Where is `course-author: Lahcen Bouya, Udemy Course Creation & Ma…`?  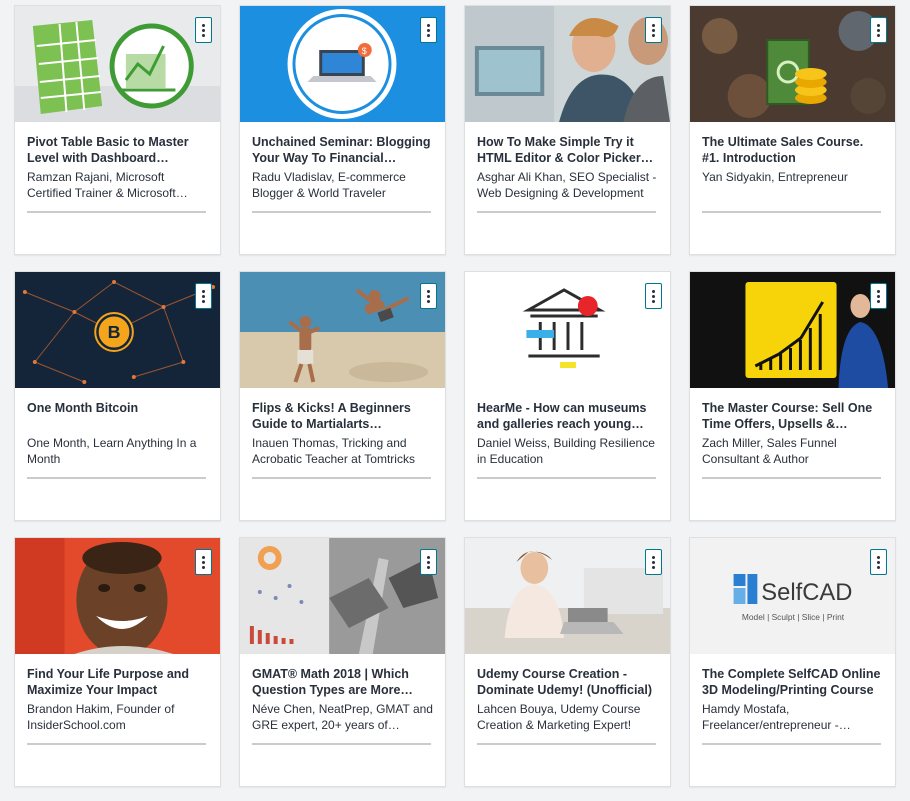
course-author: Lahcen Bouya, Udemy Course Creation & Ma… is located at coordinates (559, 717).